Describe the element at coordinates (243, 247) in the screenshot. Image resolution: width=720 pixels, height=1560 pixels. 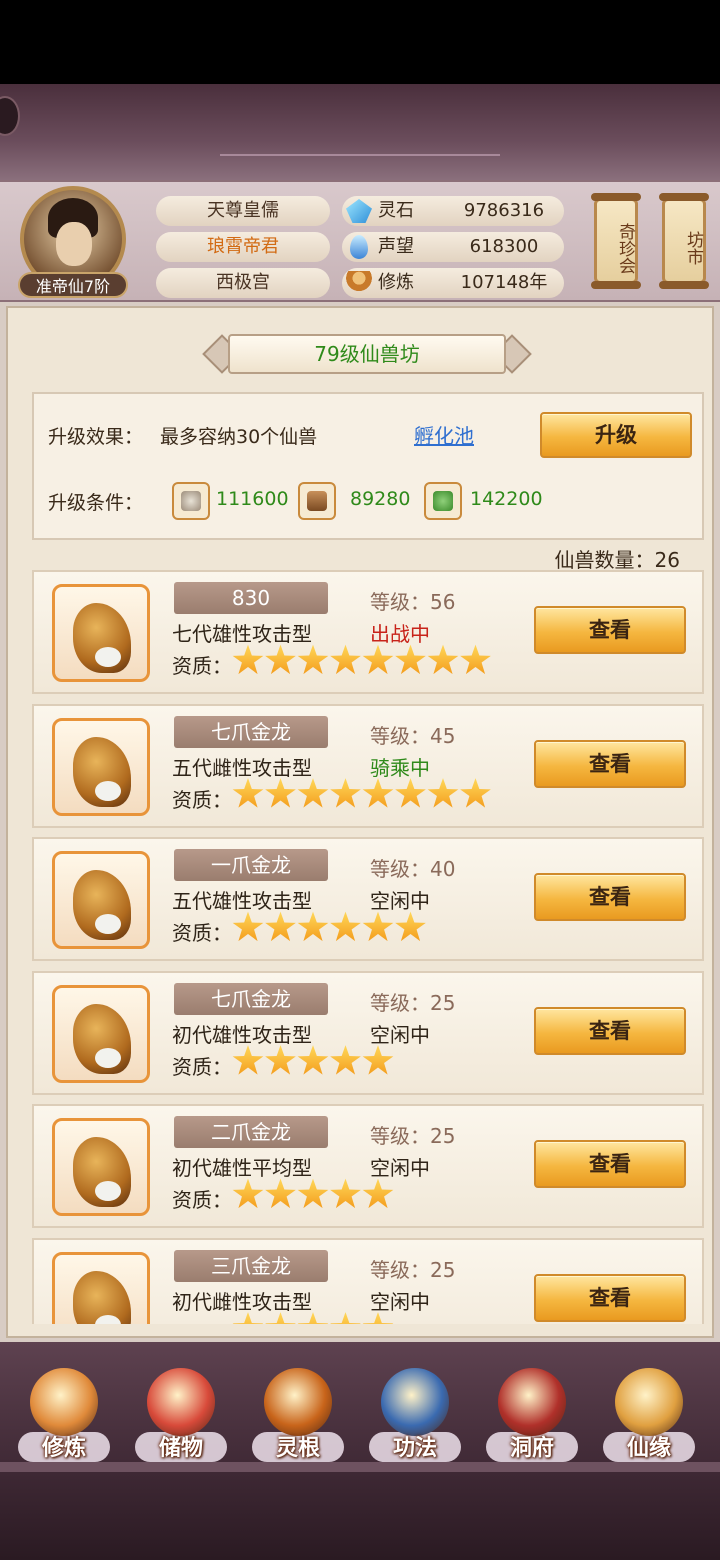
I see `title-pill-2: 琅霄帝君` at that location.